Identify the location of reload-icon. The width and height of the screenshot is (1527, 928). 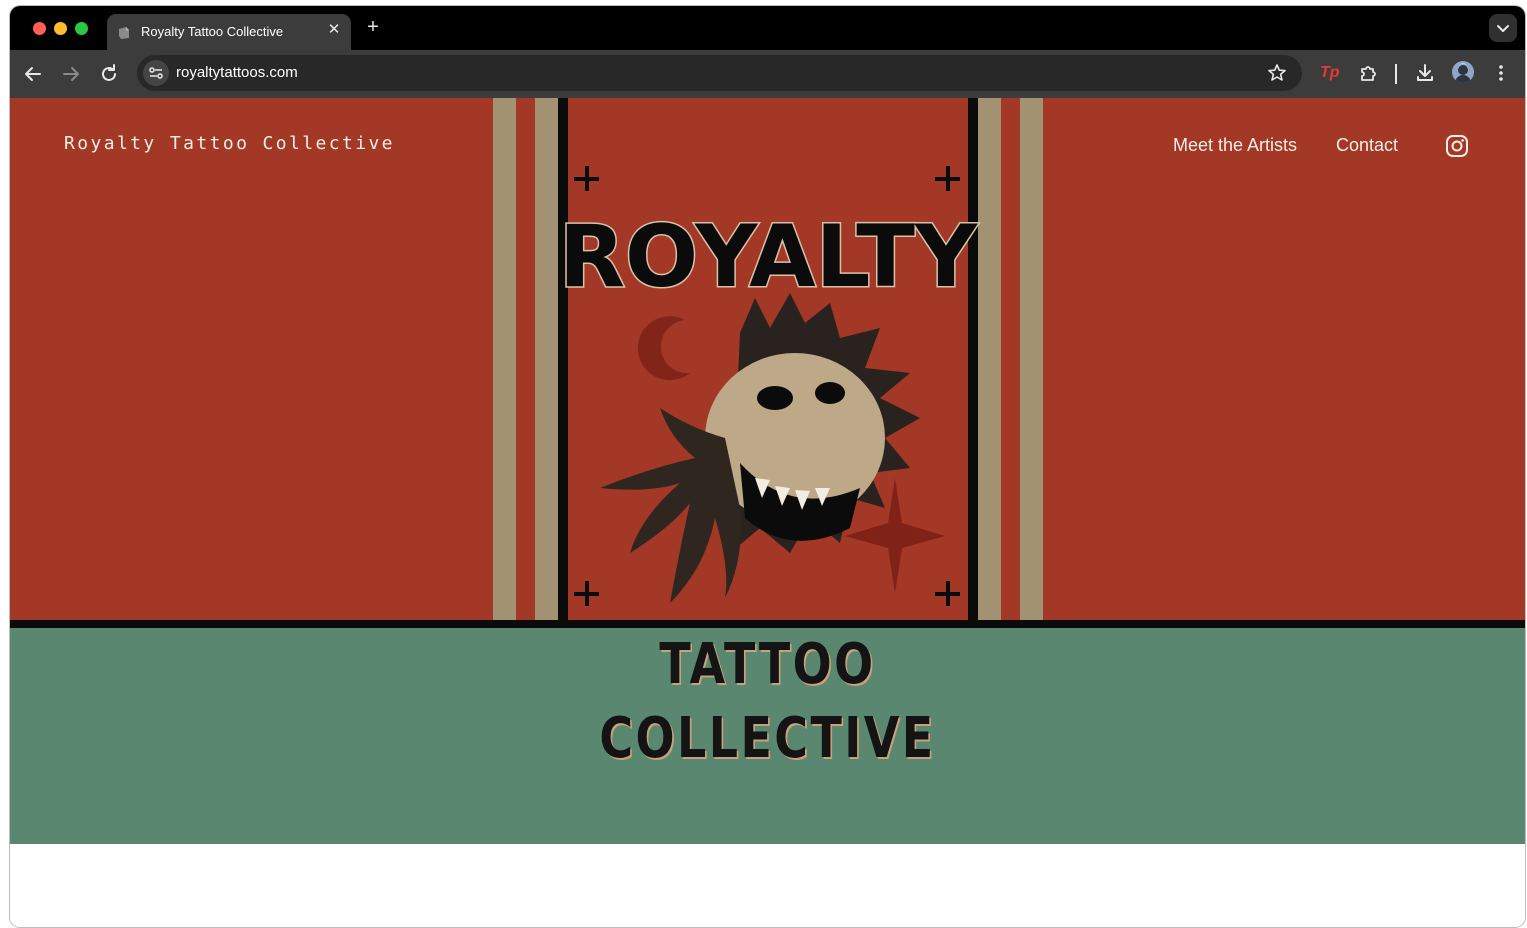
(109, 74).